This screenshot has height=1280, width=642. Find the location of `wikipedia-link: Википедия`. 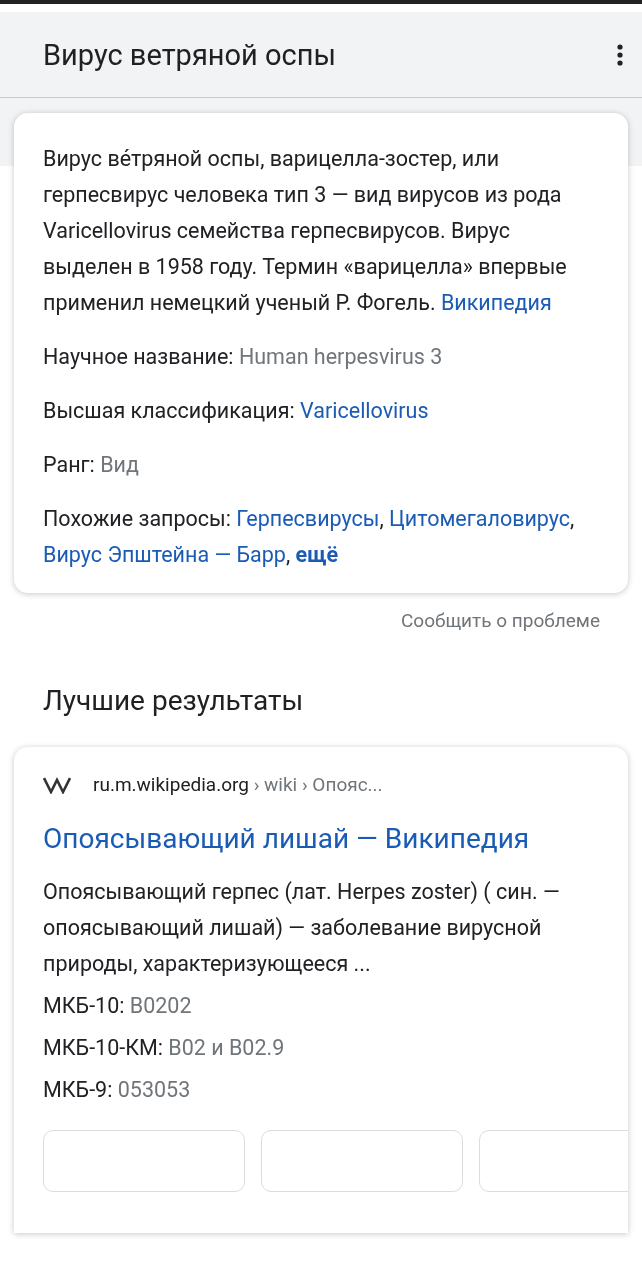

wikipedia-link: Википедия is located at coordinates (496, 302).